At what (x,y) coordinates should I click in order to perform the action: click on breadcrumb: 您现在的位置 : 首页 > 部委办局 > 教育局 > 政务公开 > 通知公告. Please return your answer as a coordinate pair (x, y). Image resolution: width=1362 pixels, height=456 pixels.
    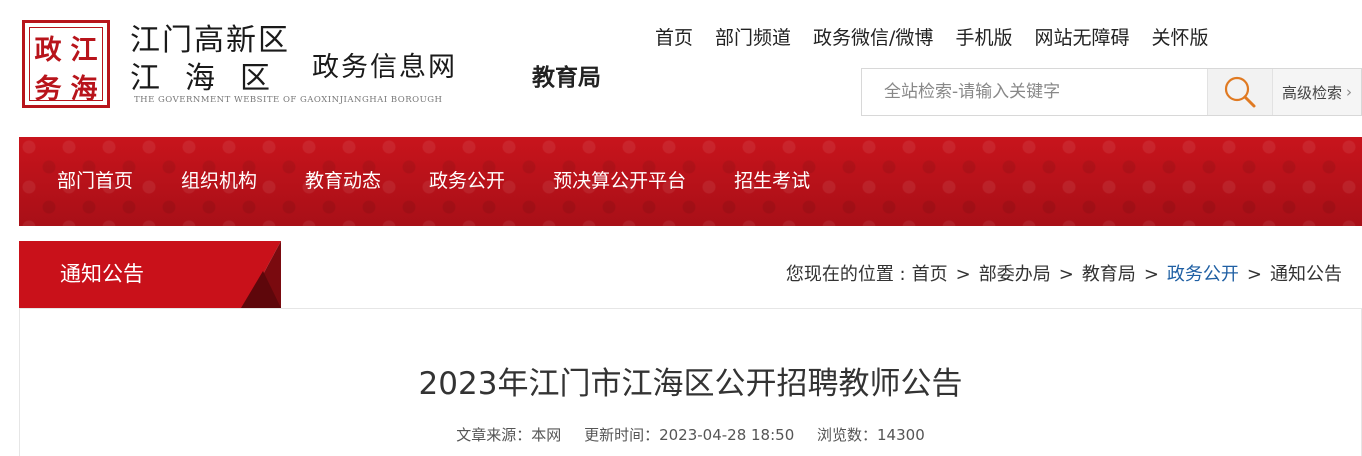
    Looking at the image, I should click on (1064, 274).